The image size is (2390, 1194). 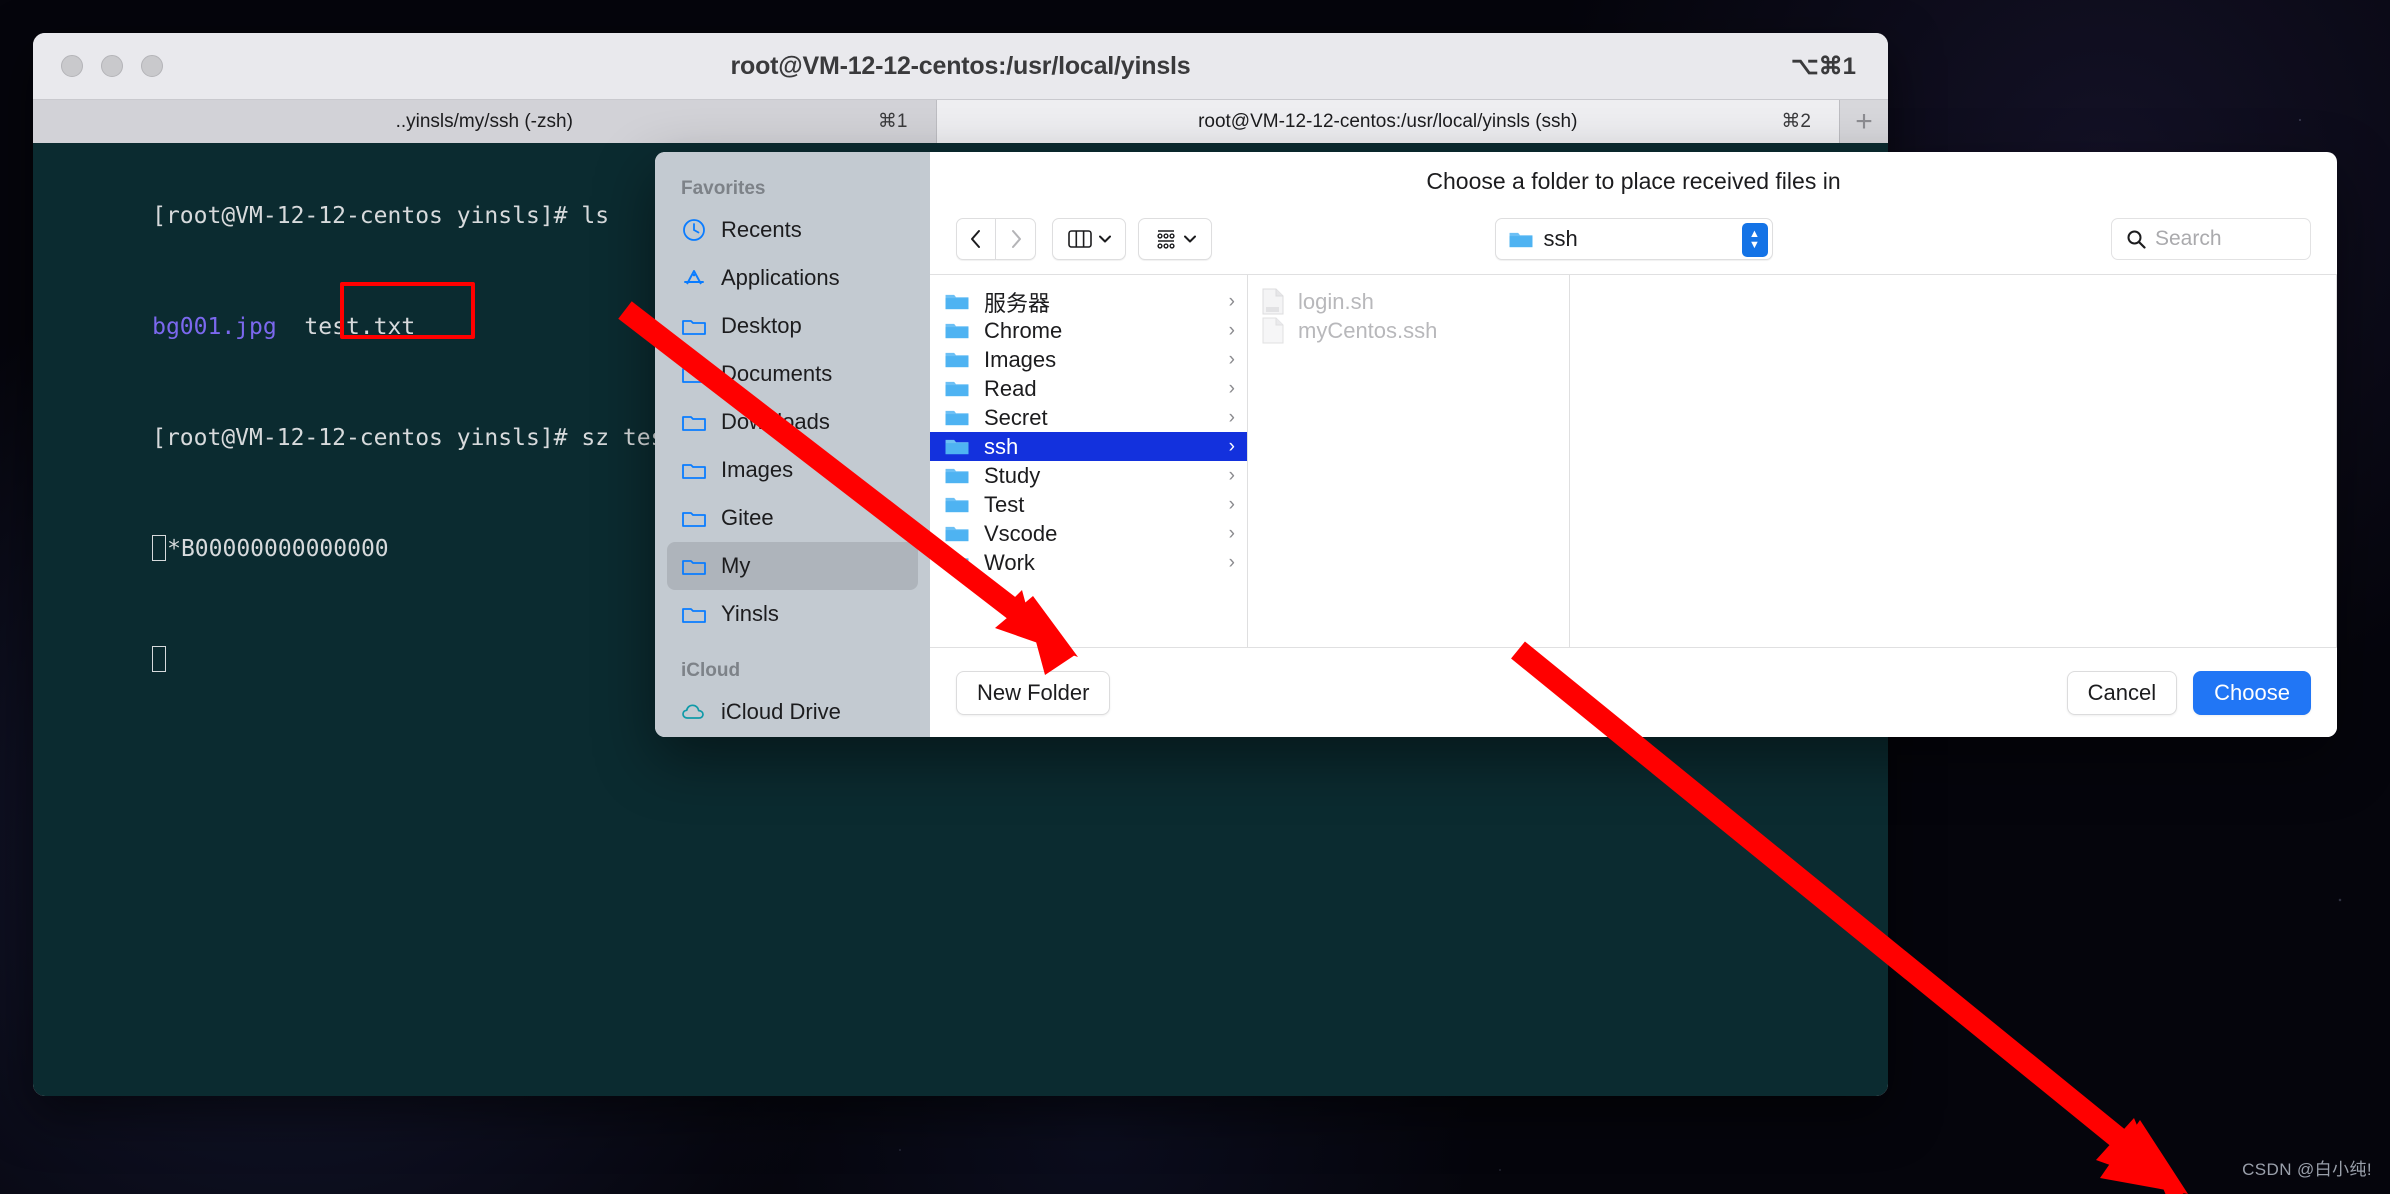 What do you see at coordinates (1088, 504) in the screenshot?
I see `list-item: Test ›` at bounding box center [1088, 504].